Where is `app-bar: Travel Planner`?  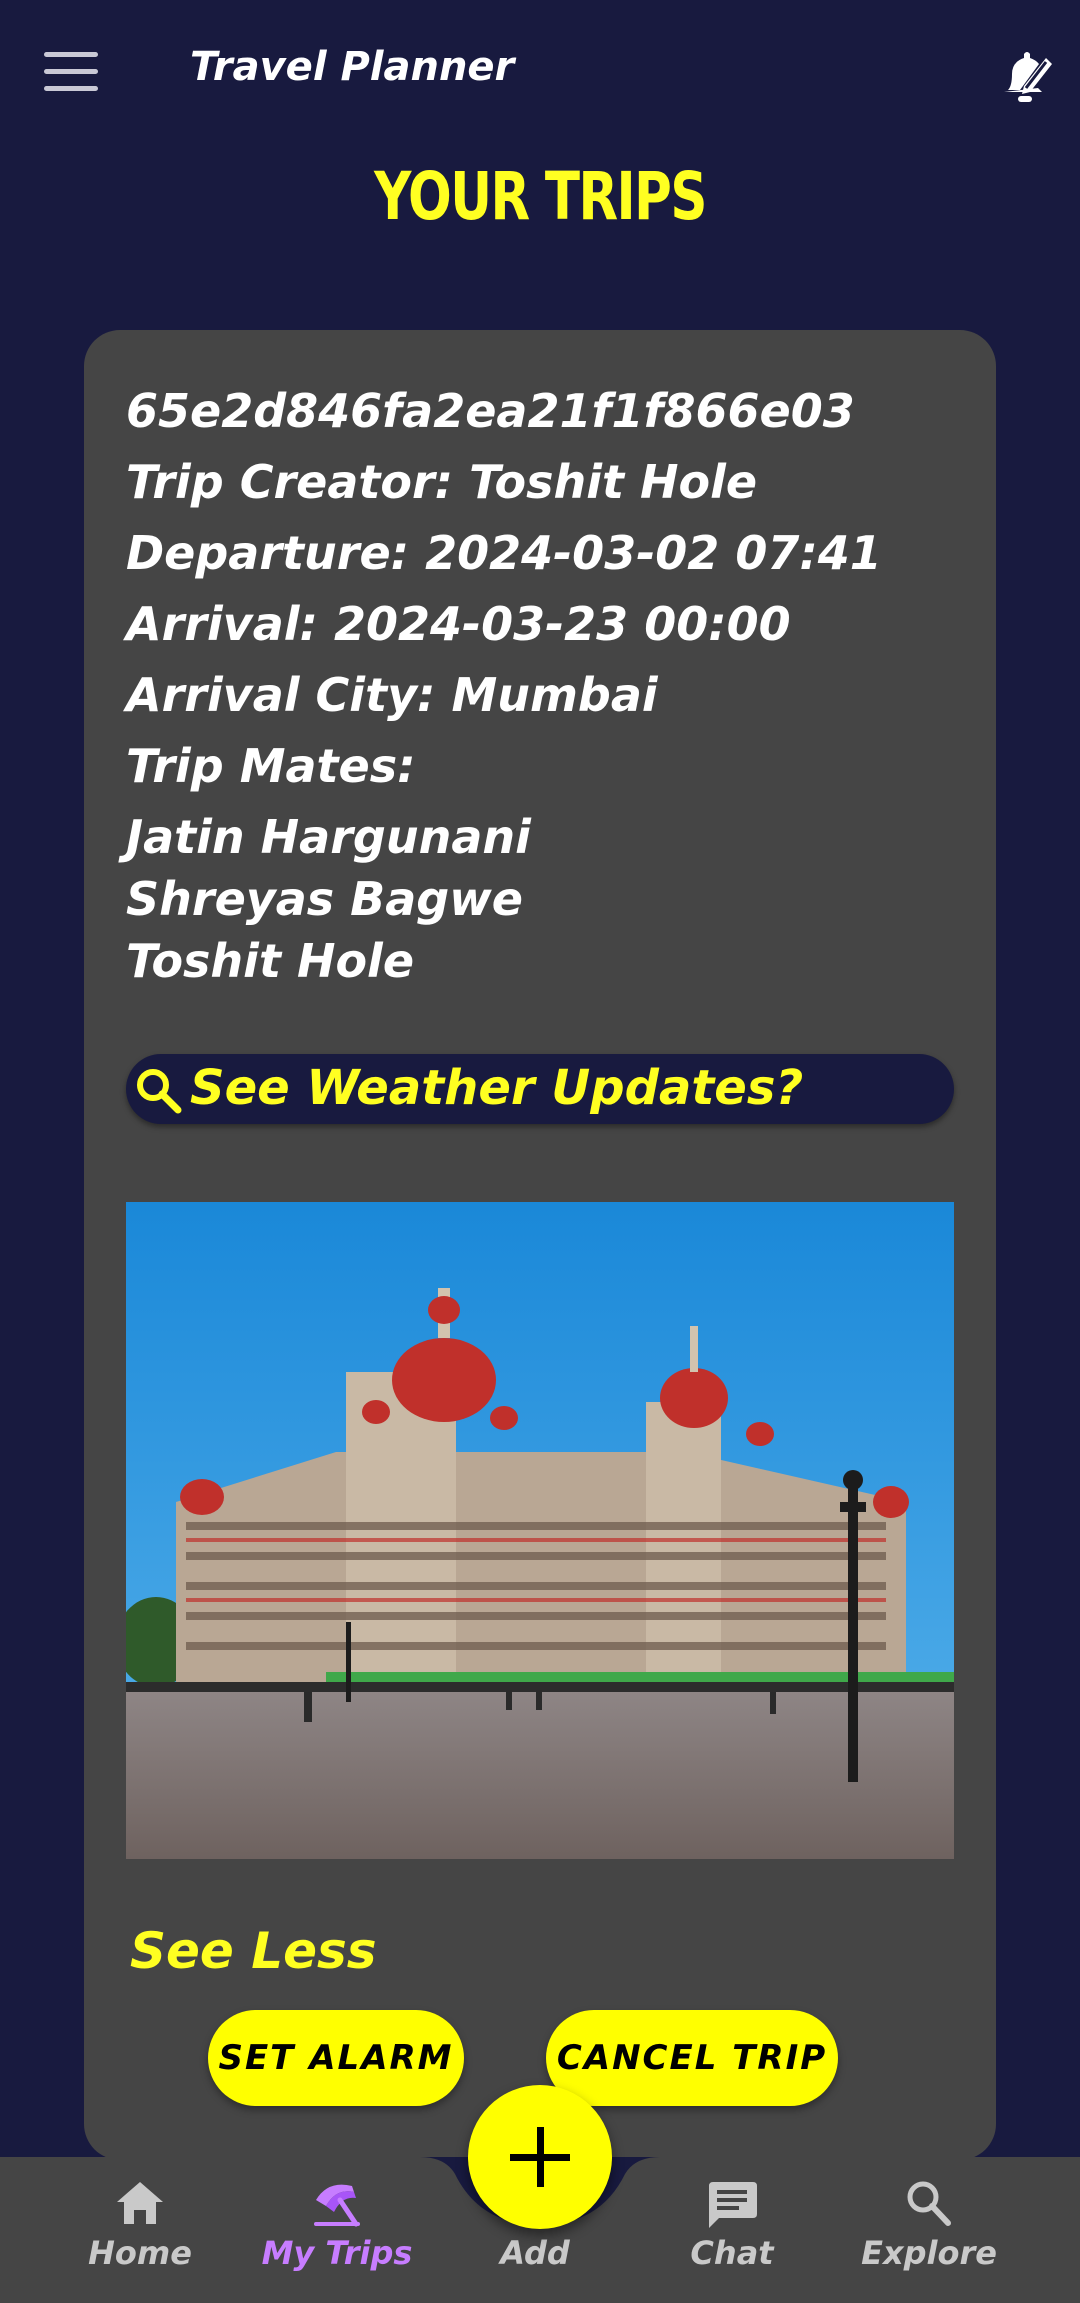
app-bar: Travel Planner is located at coordinates (540, 75).